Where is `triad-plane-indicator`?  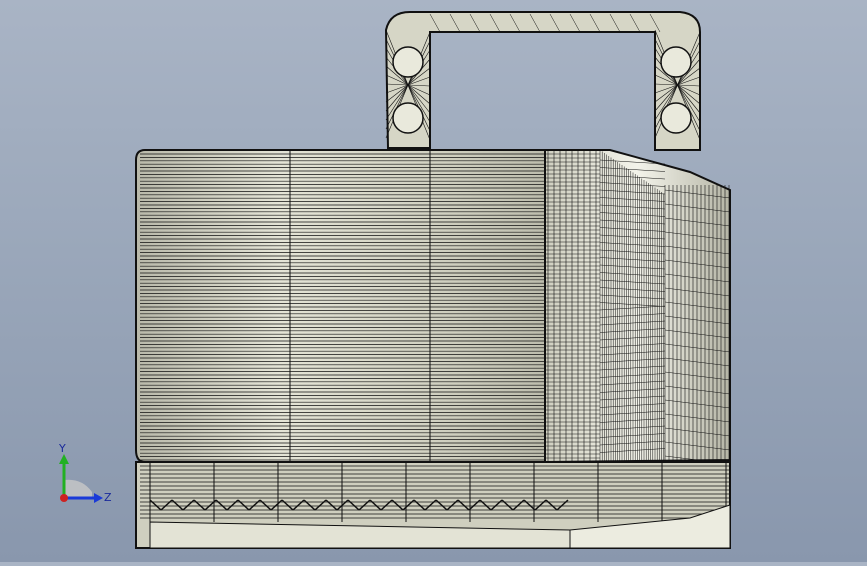 triad-plane-indicator is located at coordinates (78, 488).